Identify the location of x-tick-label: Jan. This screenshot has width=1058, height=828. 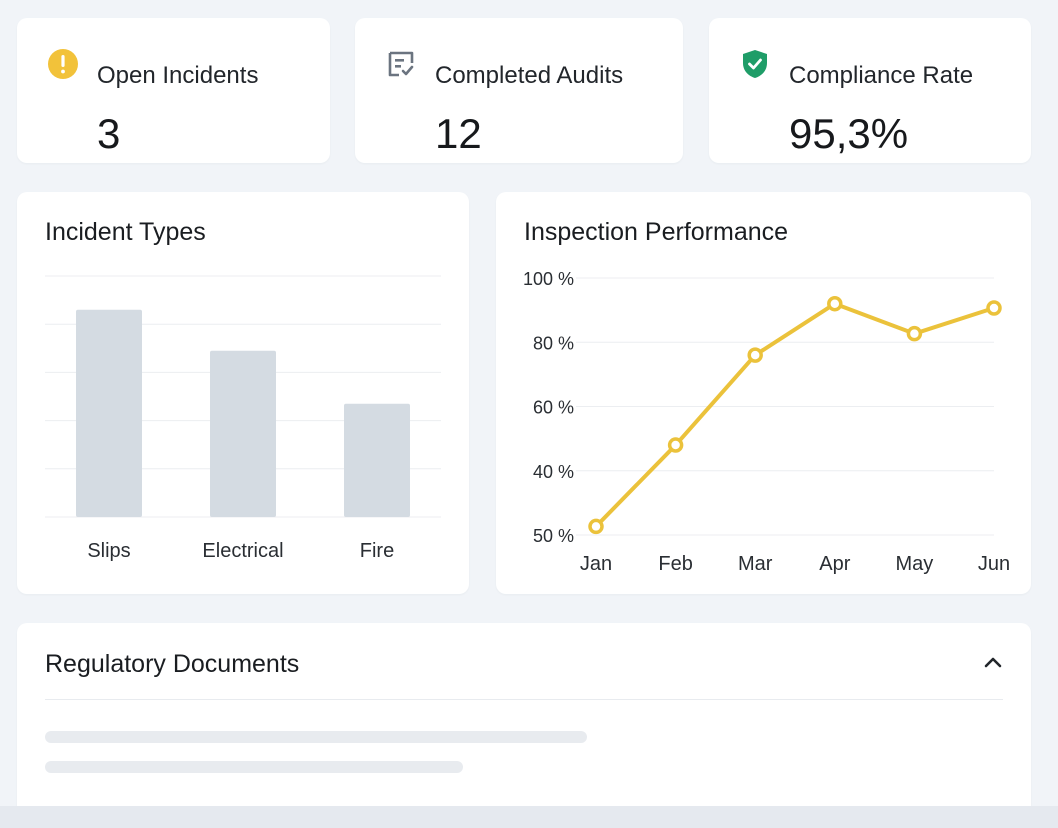
(596, 564).